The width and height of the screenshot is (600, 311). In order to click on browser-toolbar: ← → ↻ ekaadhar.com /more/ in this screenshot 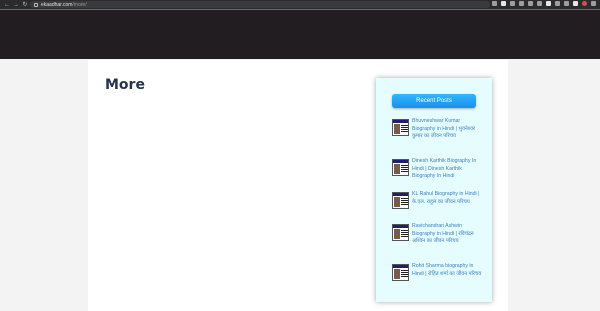, I will do `click(300, 4)`.